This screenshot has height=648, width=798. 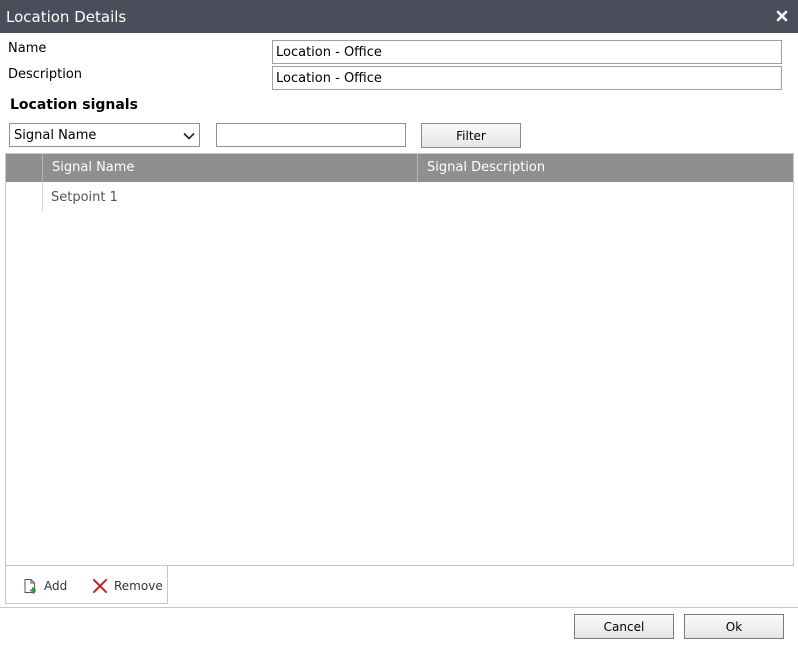 I want to click on chevron-down-icon, so click(x=189, y=136).